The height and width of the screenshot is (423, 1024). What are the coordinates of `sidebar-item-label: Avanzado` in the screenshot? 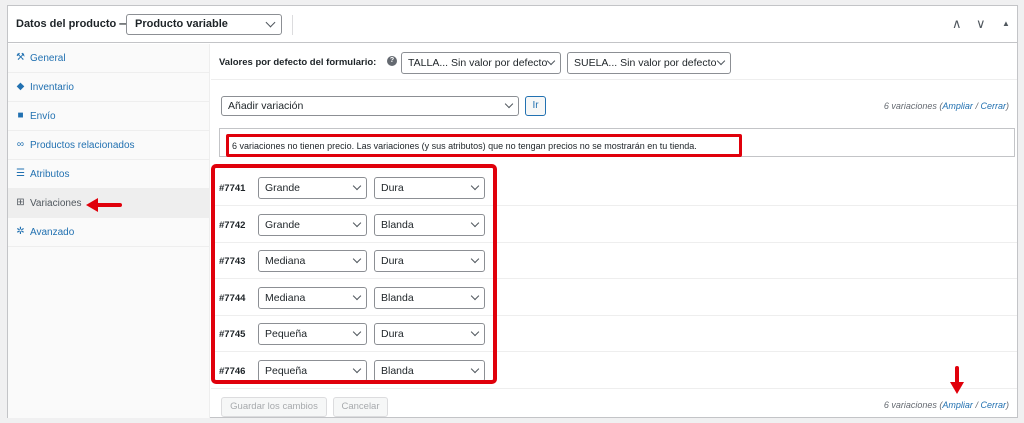 It's located at (52, 232).